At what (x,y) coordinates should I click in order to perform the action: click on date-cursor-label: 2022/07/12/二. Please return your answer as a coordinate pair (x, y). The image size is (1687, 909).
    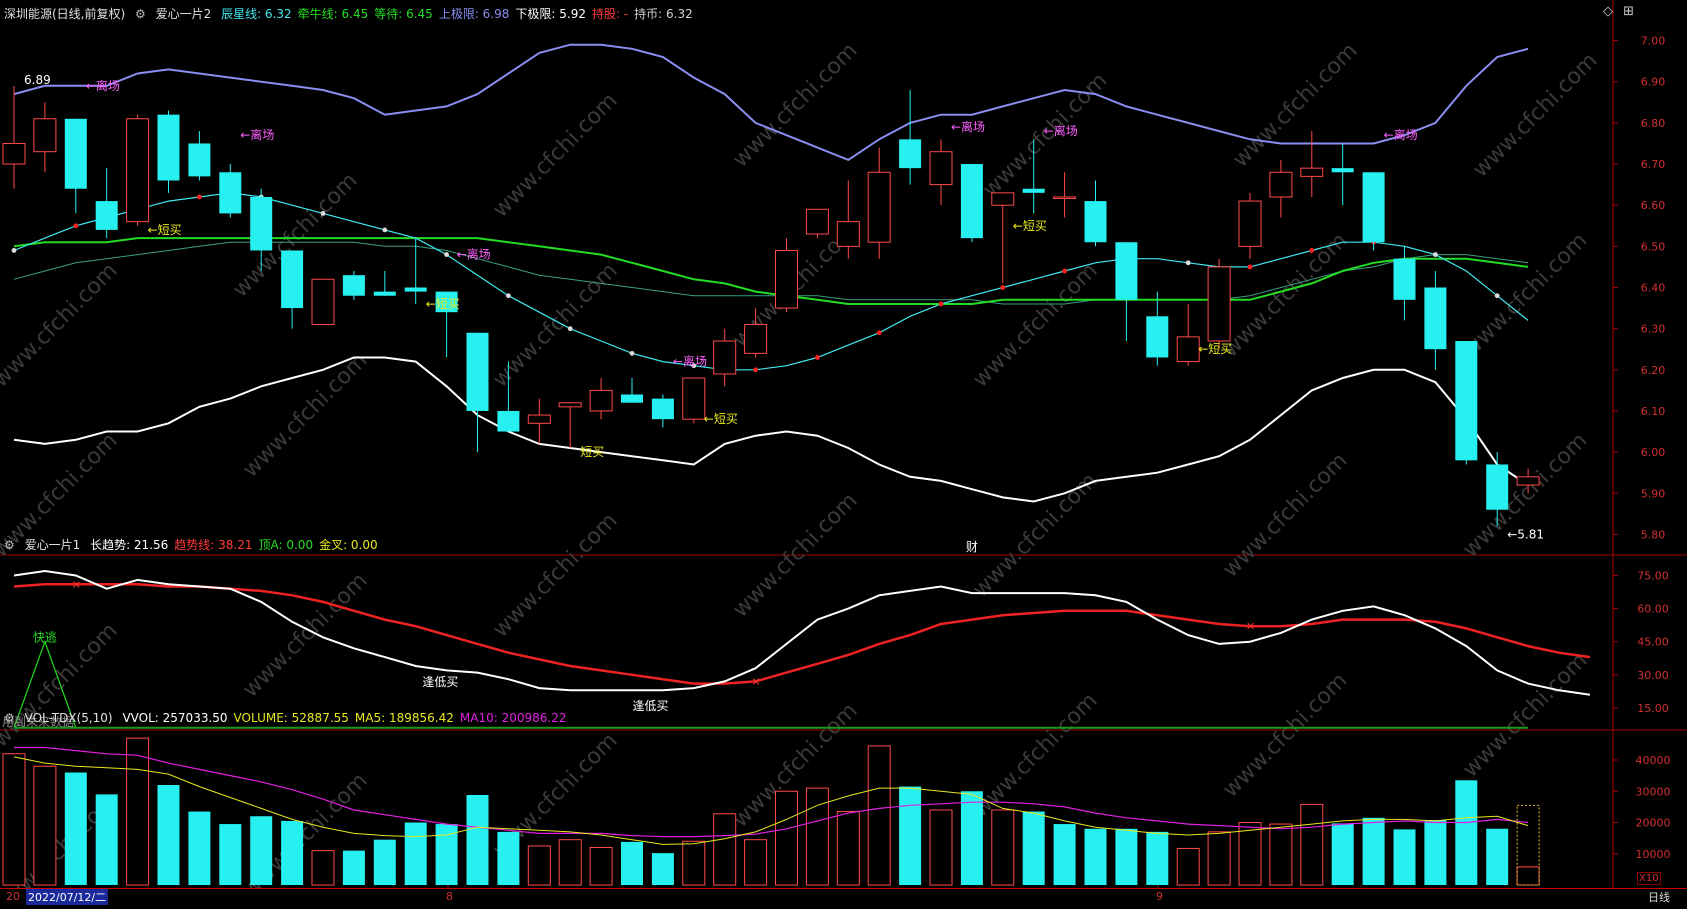
    Looking at the image, I should click on (67, 897).